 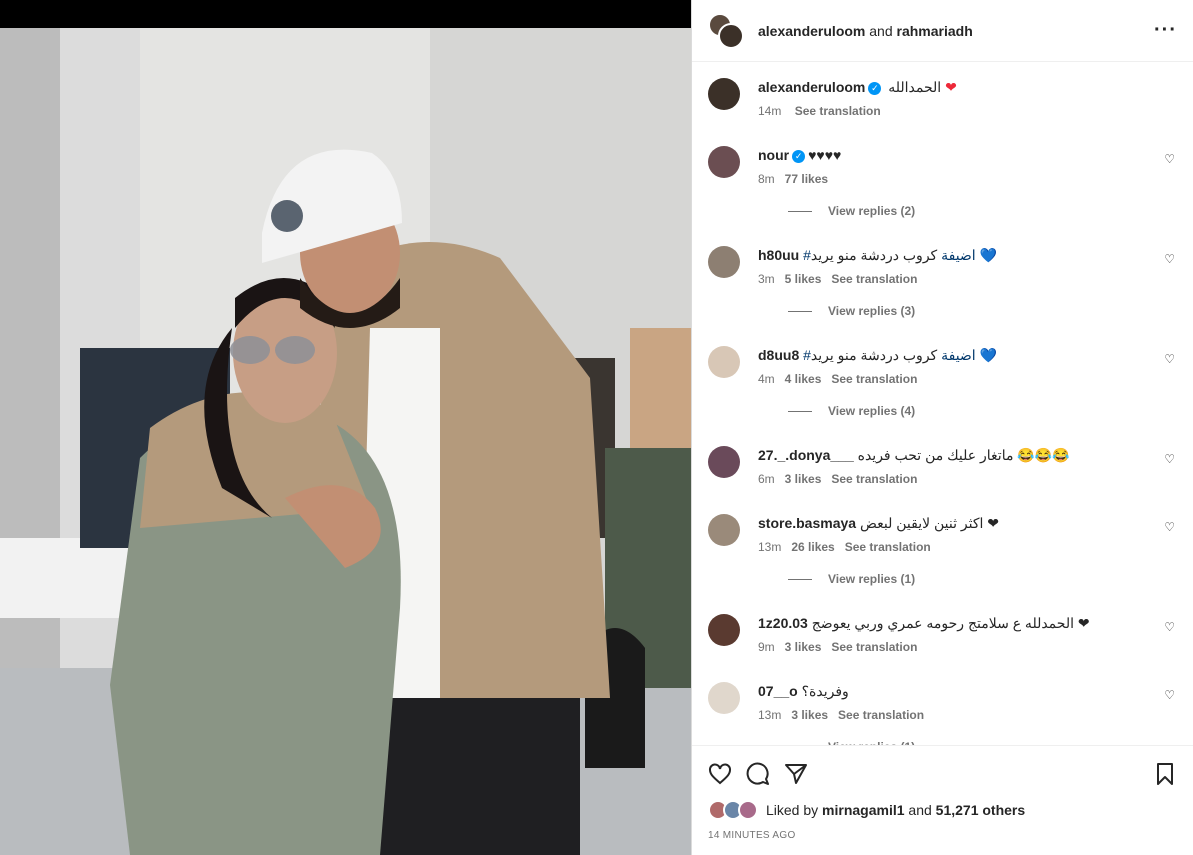 I want to click on comment-meta: 3m 5 likes See translation, so click(x=970, y=279).